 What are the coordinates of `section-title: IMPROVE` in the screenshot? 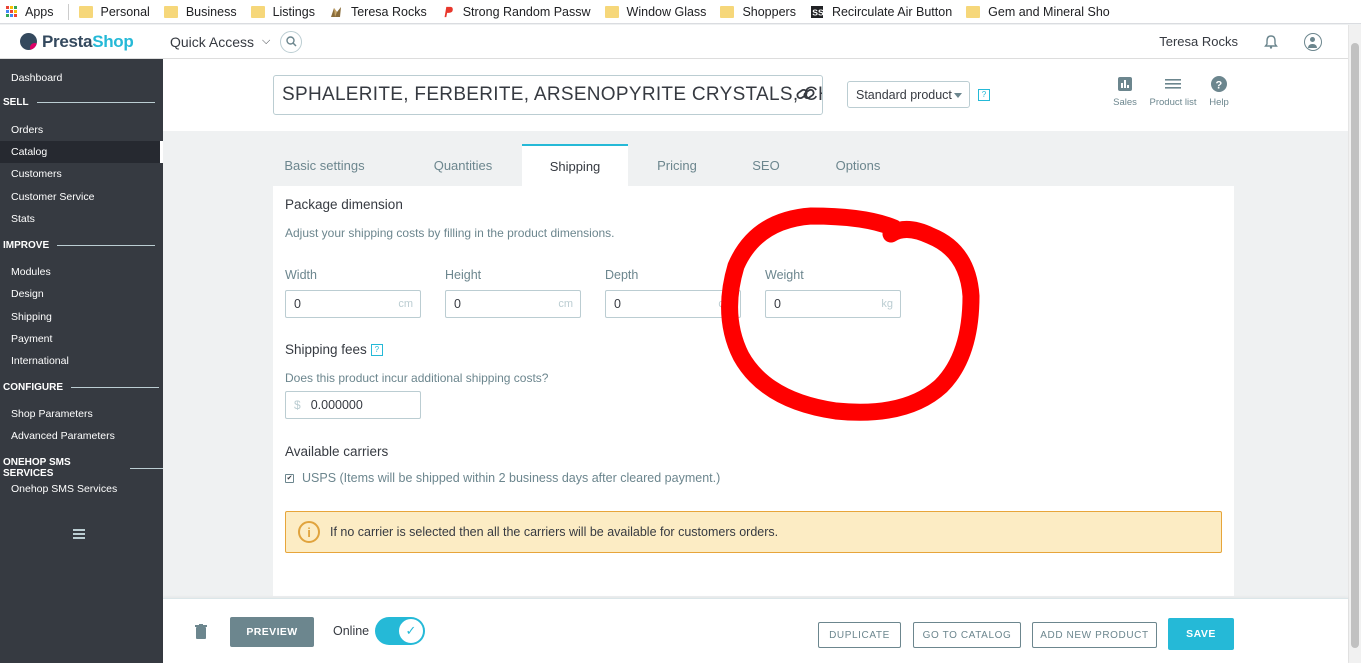 It's located at (26, 245).